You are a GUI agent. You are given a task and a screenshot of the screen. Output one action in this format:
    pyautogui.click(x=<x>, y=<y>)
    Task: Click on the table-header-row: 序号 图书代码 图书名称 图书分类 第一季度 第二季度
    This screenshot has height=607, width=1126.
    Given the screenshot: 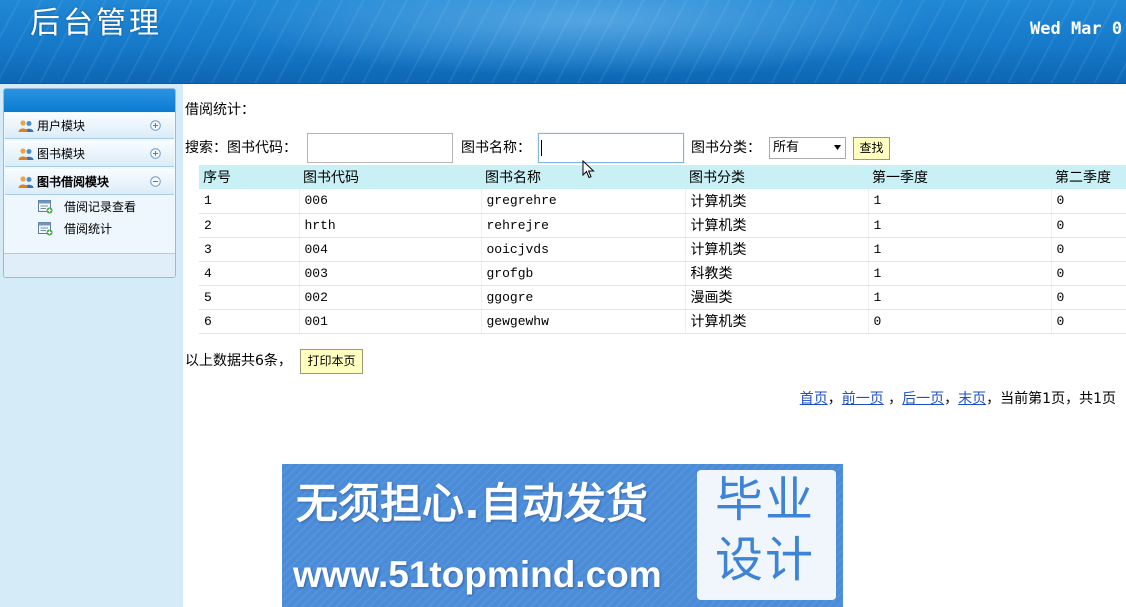 What is the action you would take?
    pyautogui.click(x=662, y=177)
    